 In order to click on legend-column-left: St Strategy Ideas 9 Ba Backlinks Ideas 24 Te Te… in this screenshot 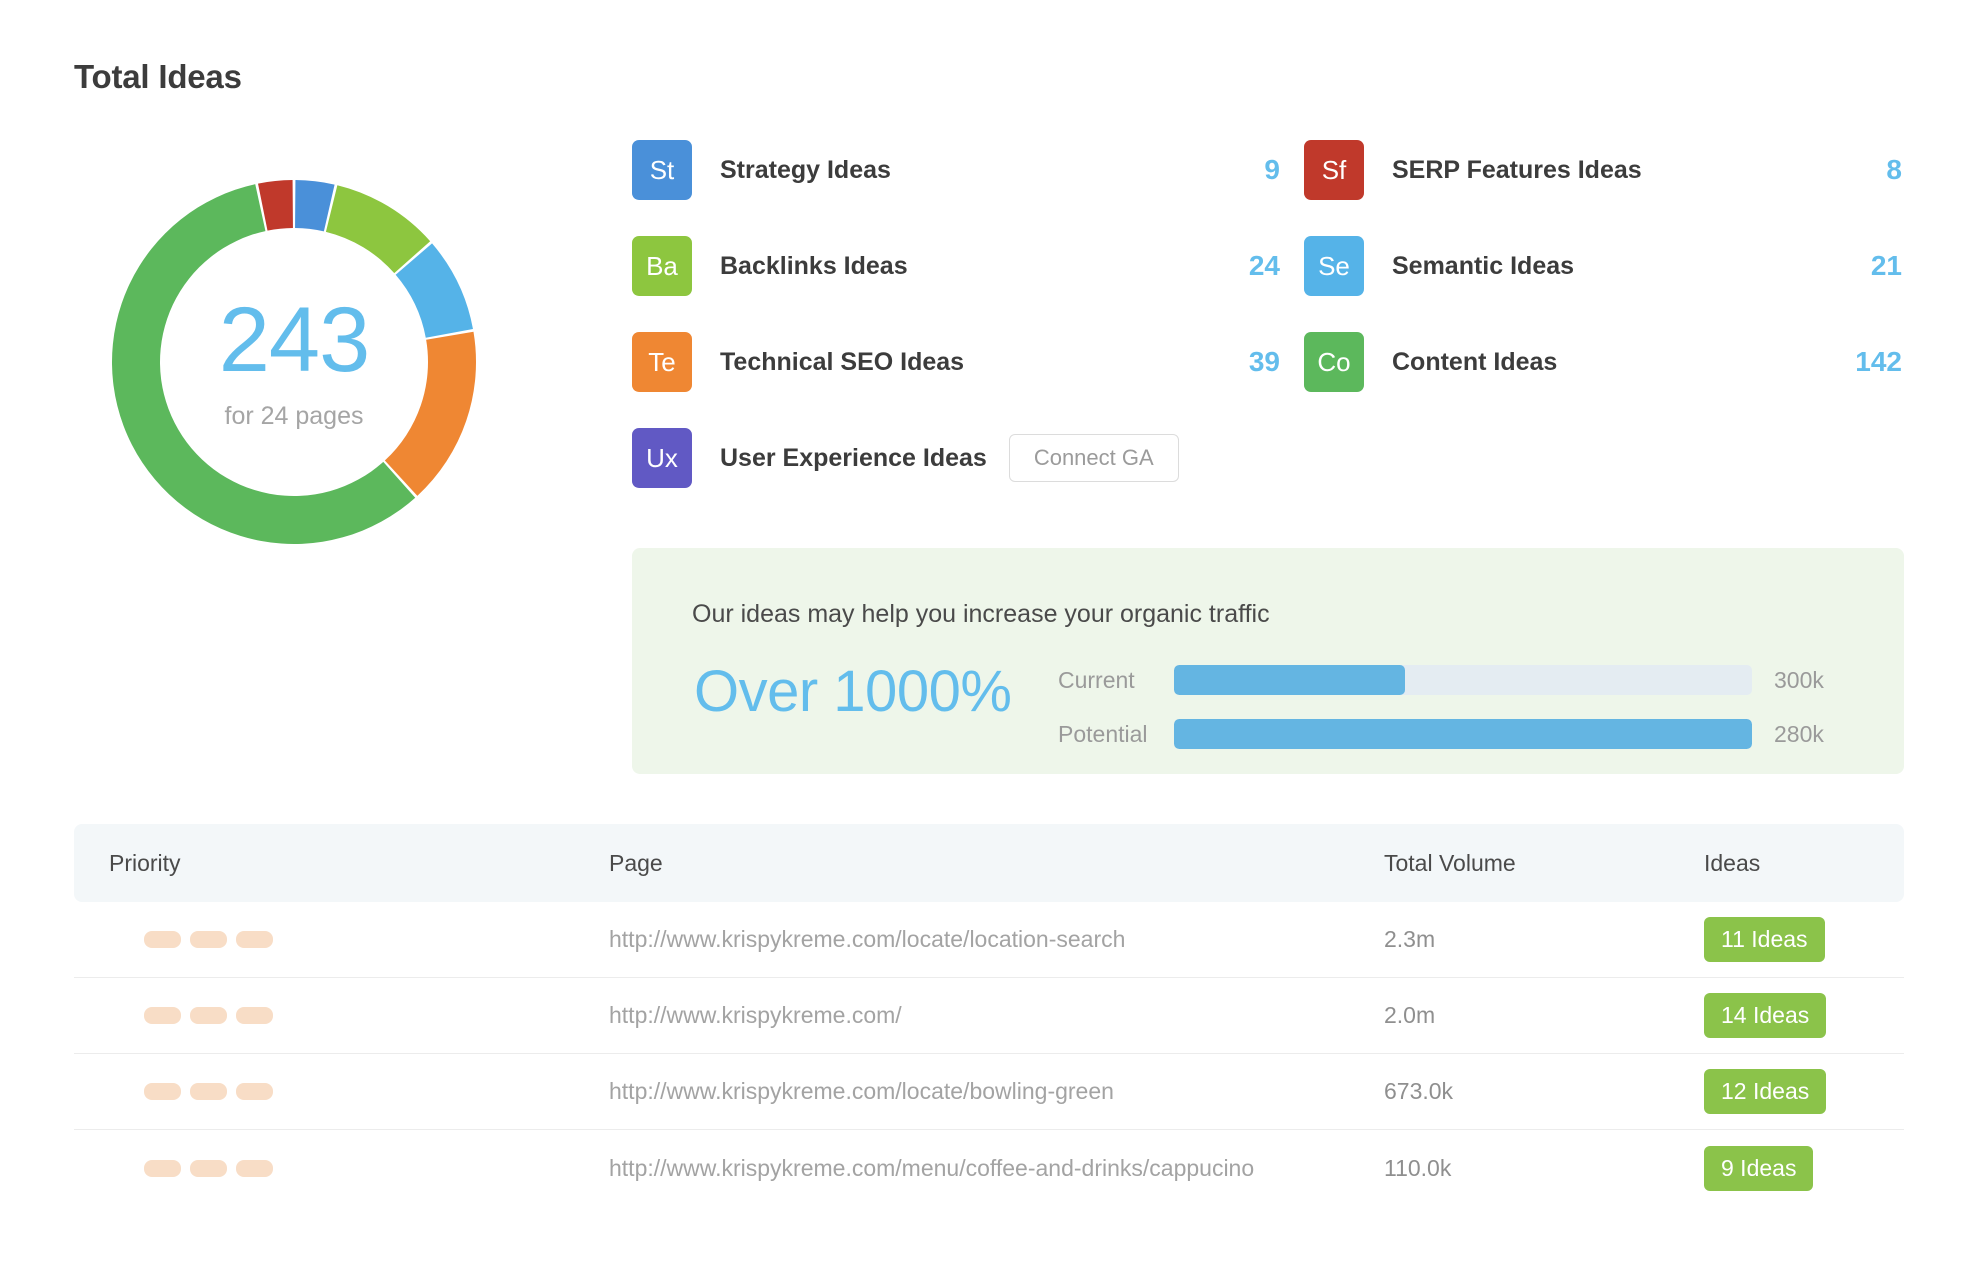, I will do `click(968, 332)`.